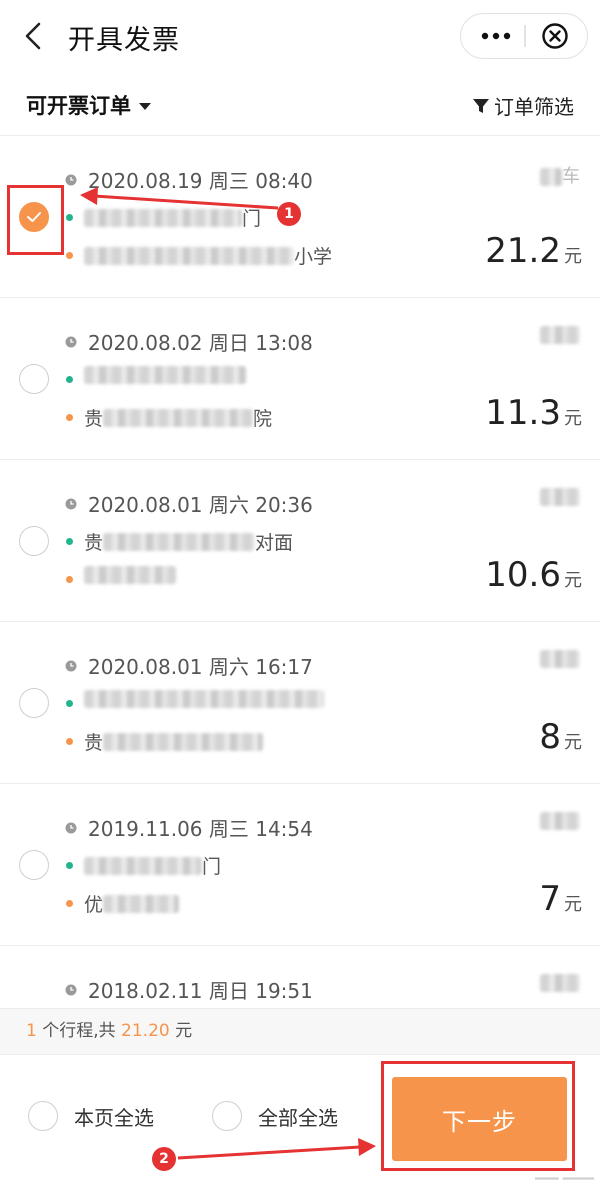  I want to click on order-amount: 11.3 元, so click(533, 413).